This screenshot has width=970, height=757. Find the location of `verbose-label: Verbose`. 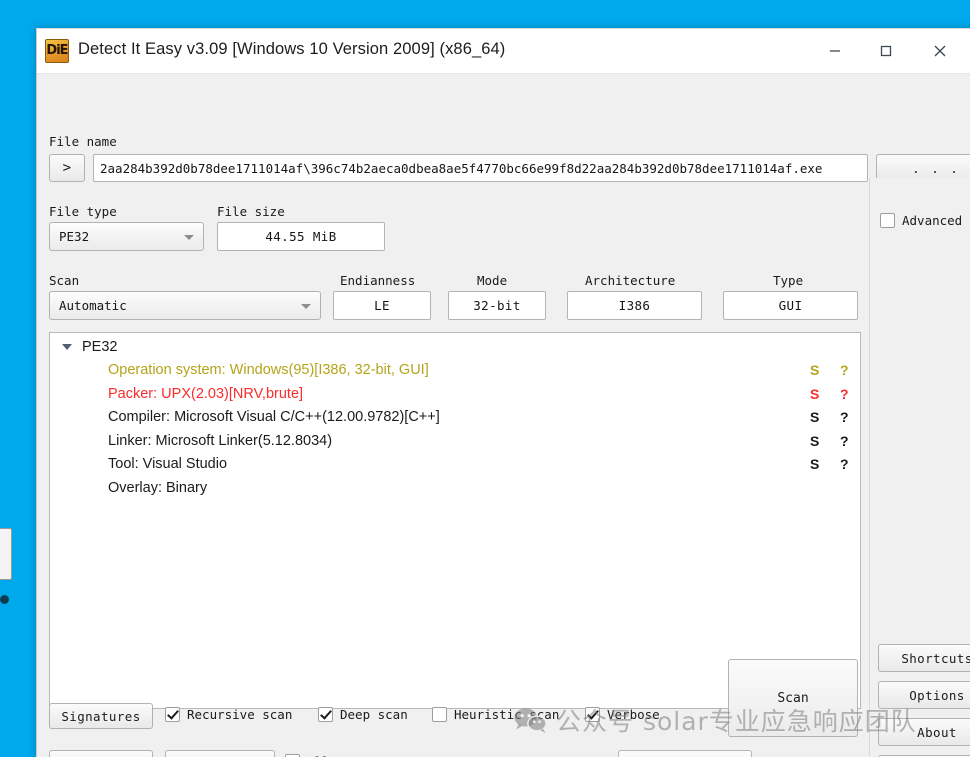

verbose-label: Verbose is located at coordinates (633, 714).